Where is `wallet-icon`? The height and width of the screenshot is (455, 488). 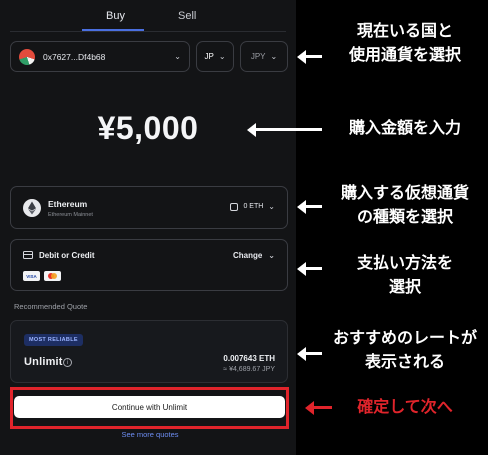
wallet-icon is located at coordinates (234, 206).